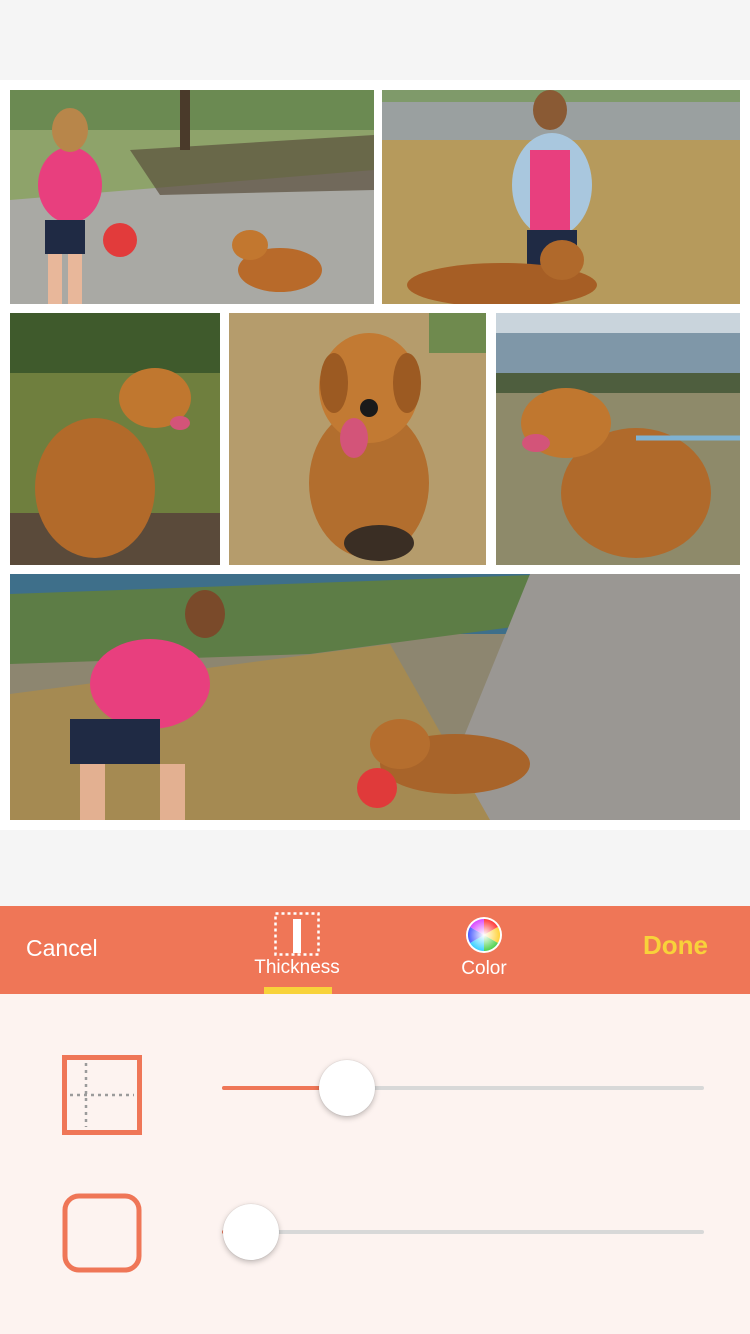 The height and width of the screenshot is (1334, 750). Describe the element at coordinates (675, 950) in the screenshot. I see `done-button: Done` at that location.